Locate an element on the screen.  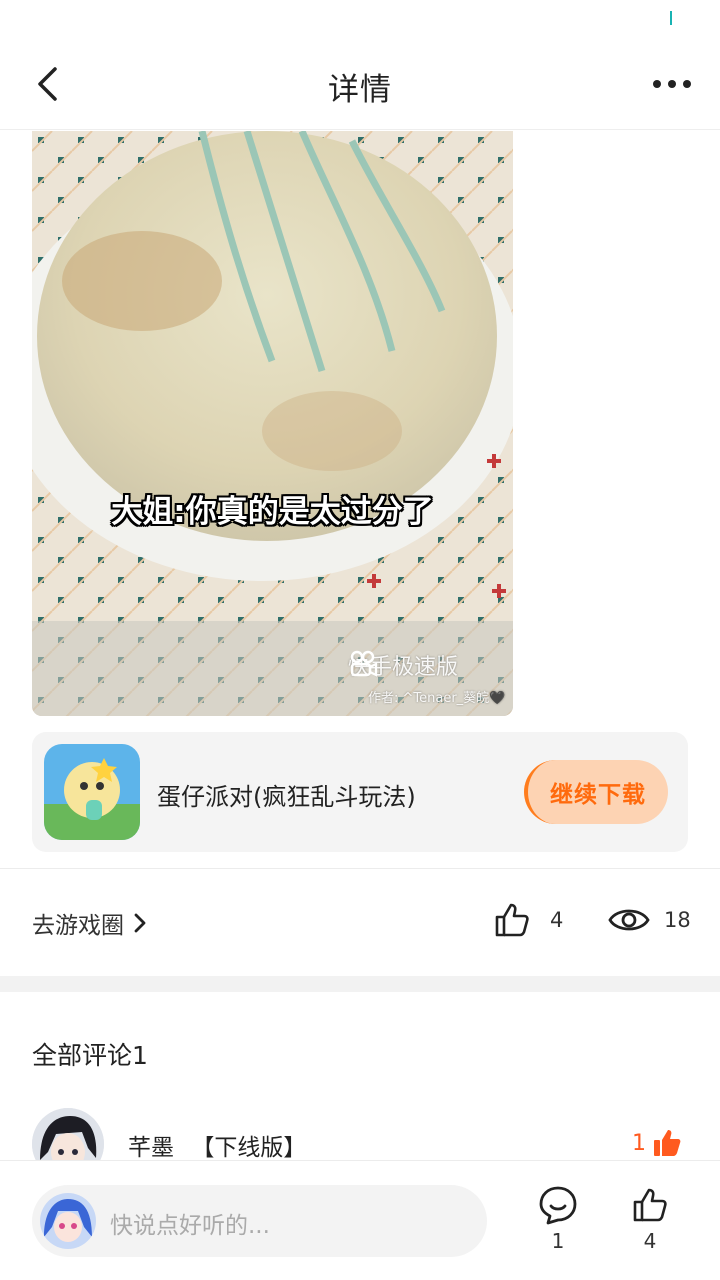
comment-like-count: 1 is located at coordinates (639, 1143).